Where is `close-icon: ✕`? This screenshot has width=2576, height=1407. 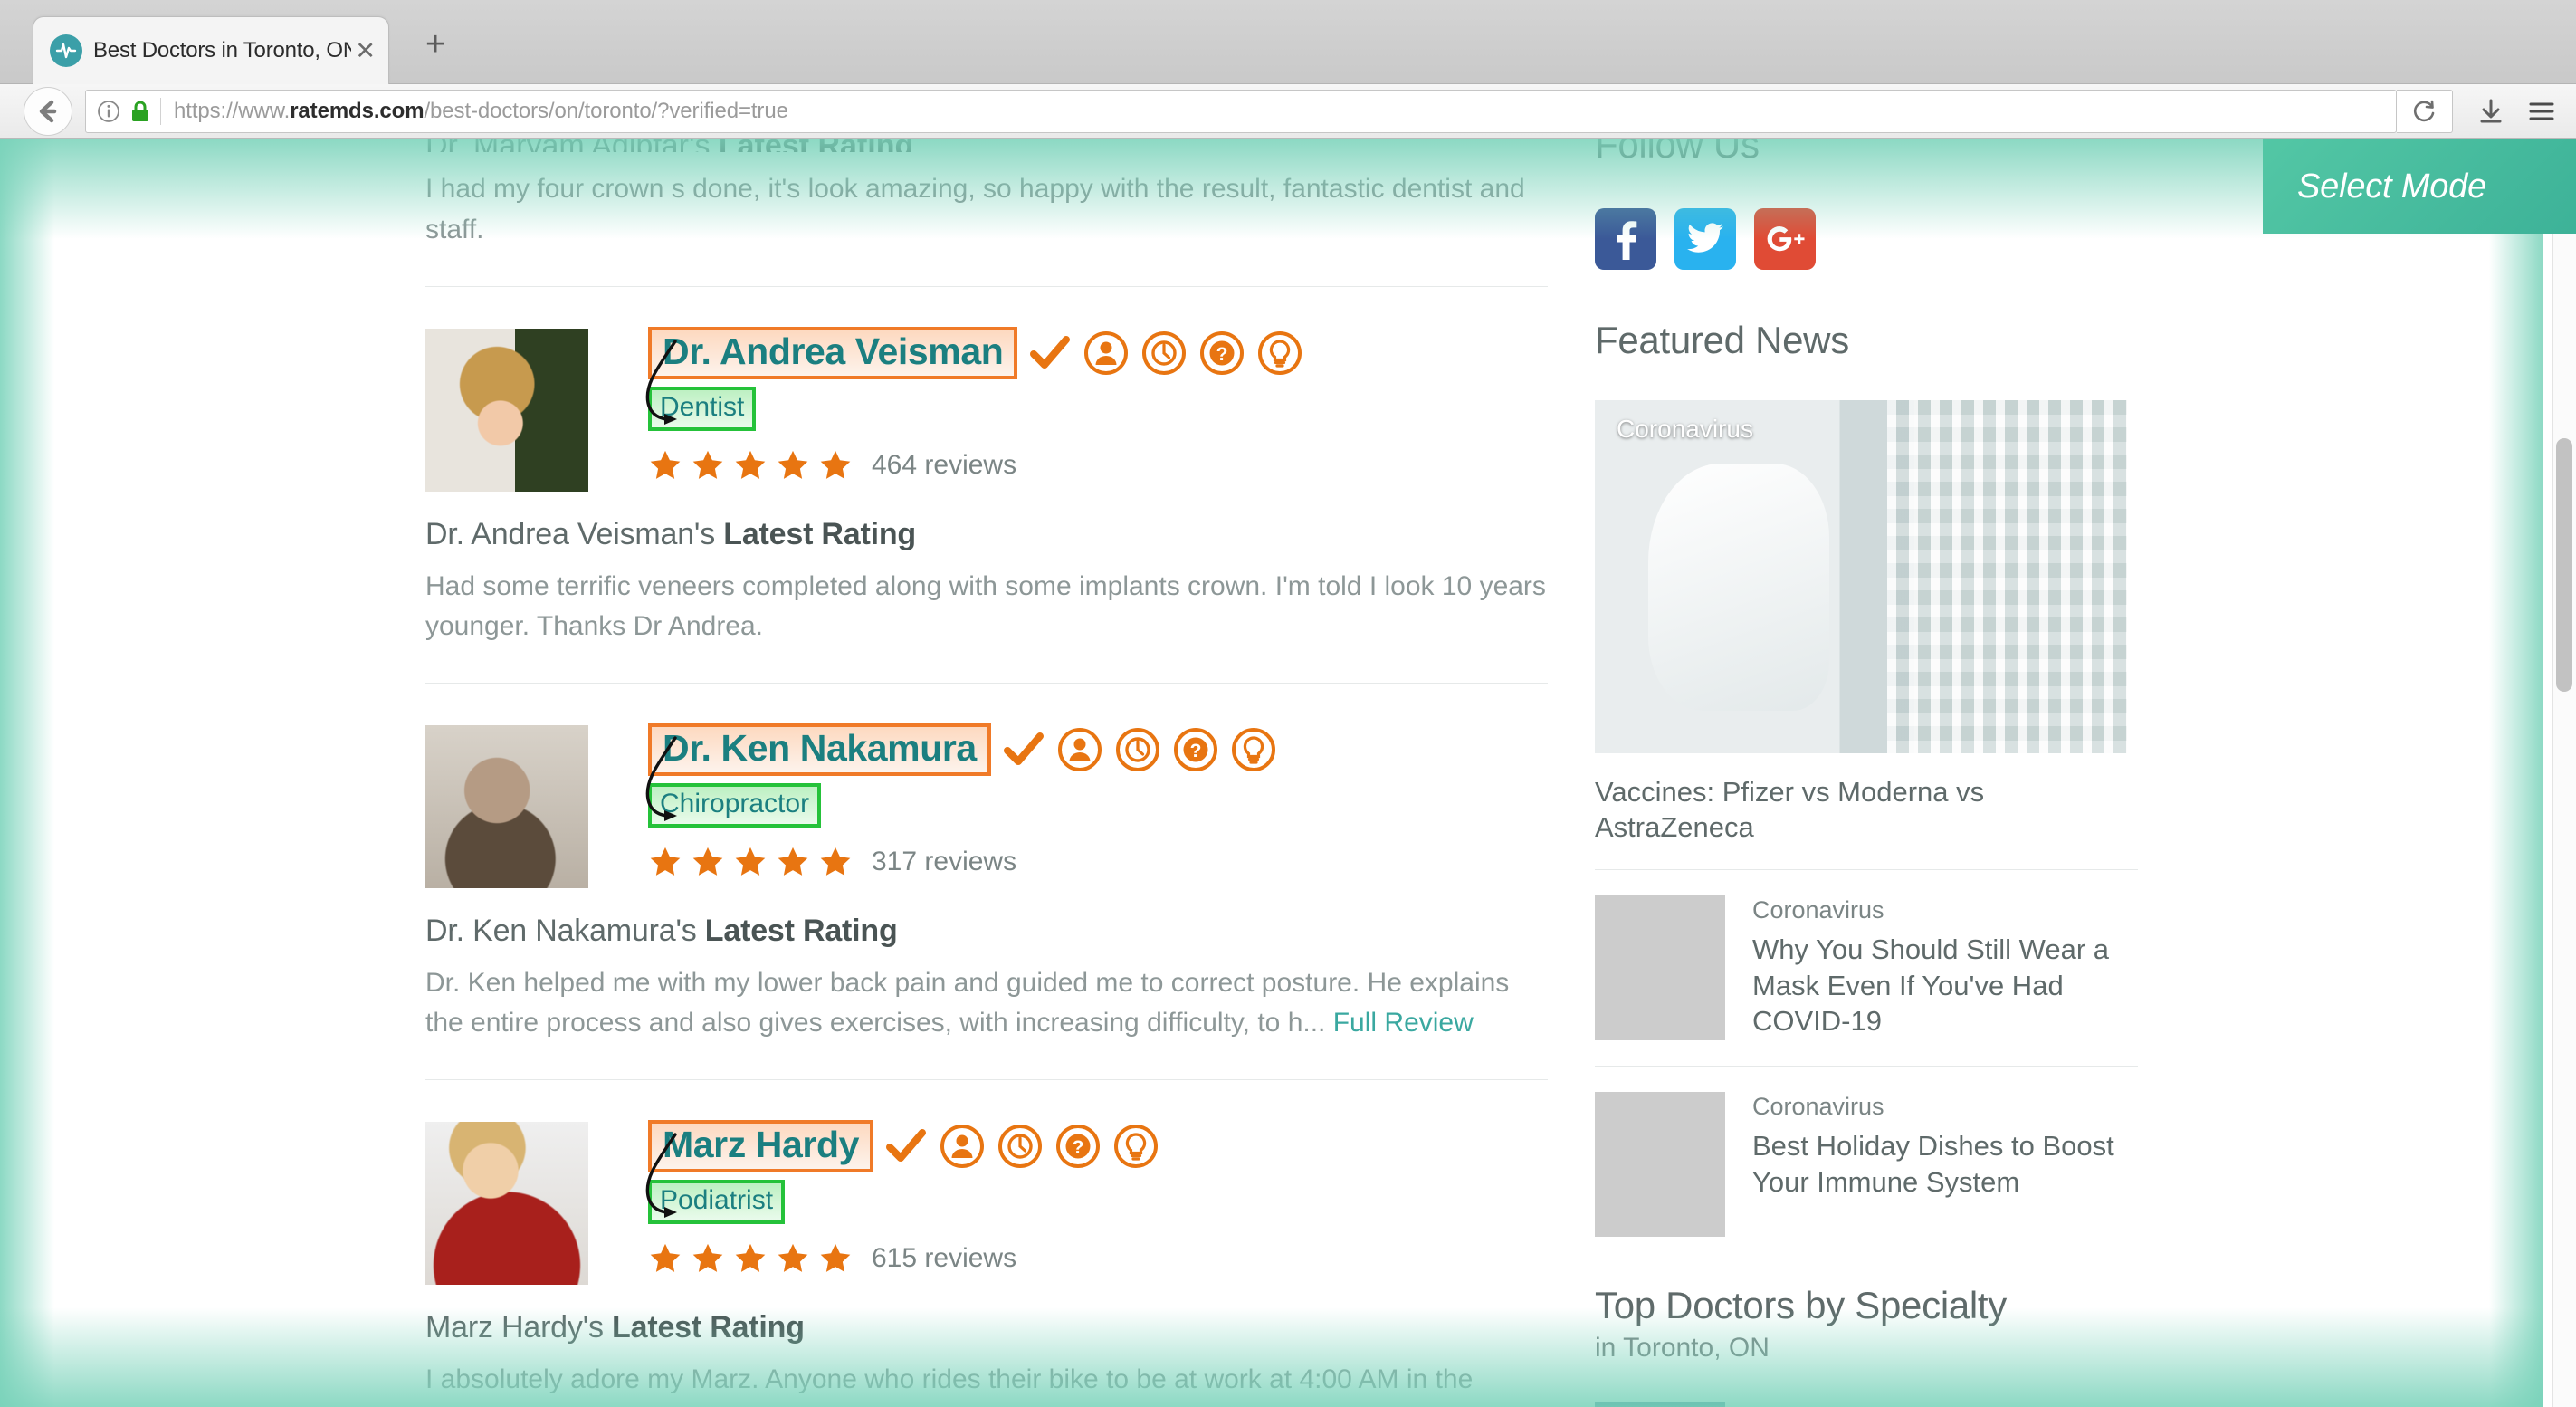
close-icon: ✕ is located at coordinates (365, 51).